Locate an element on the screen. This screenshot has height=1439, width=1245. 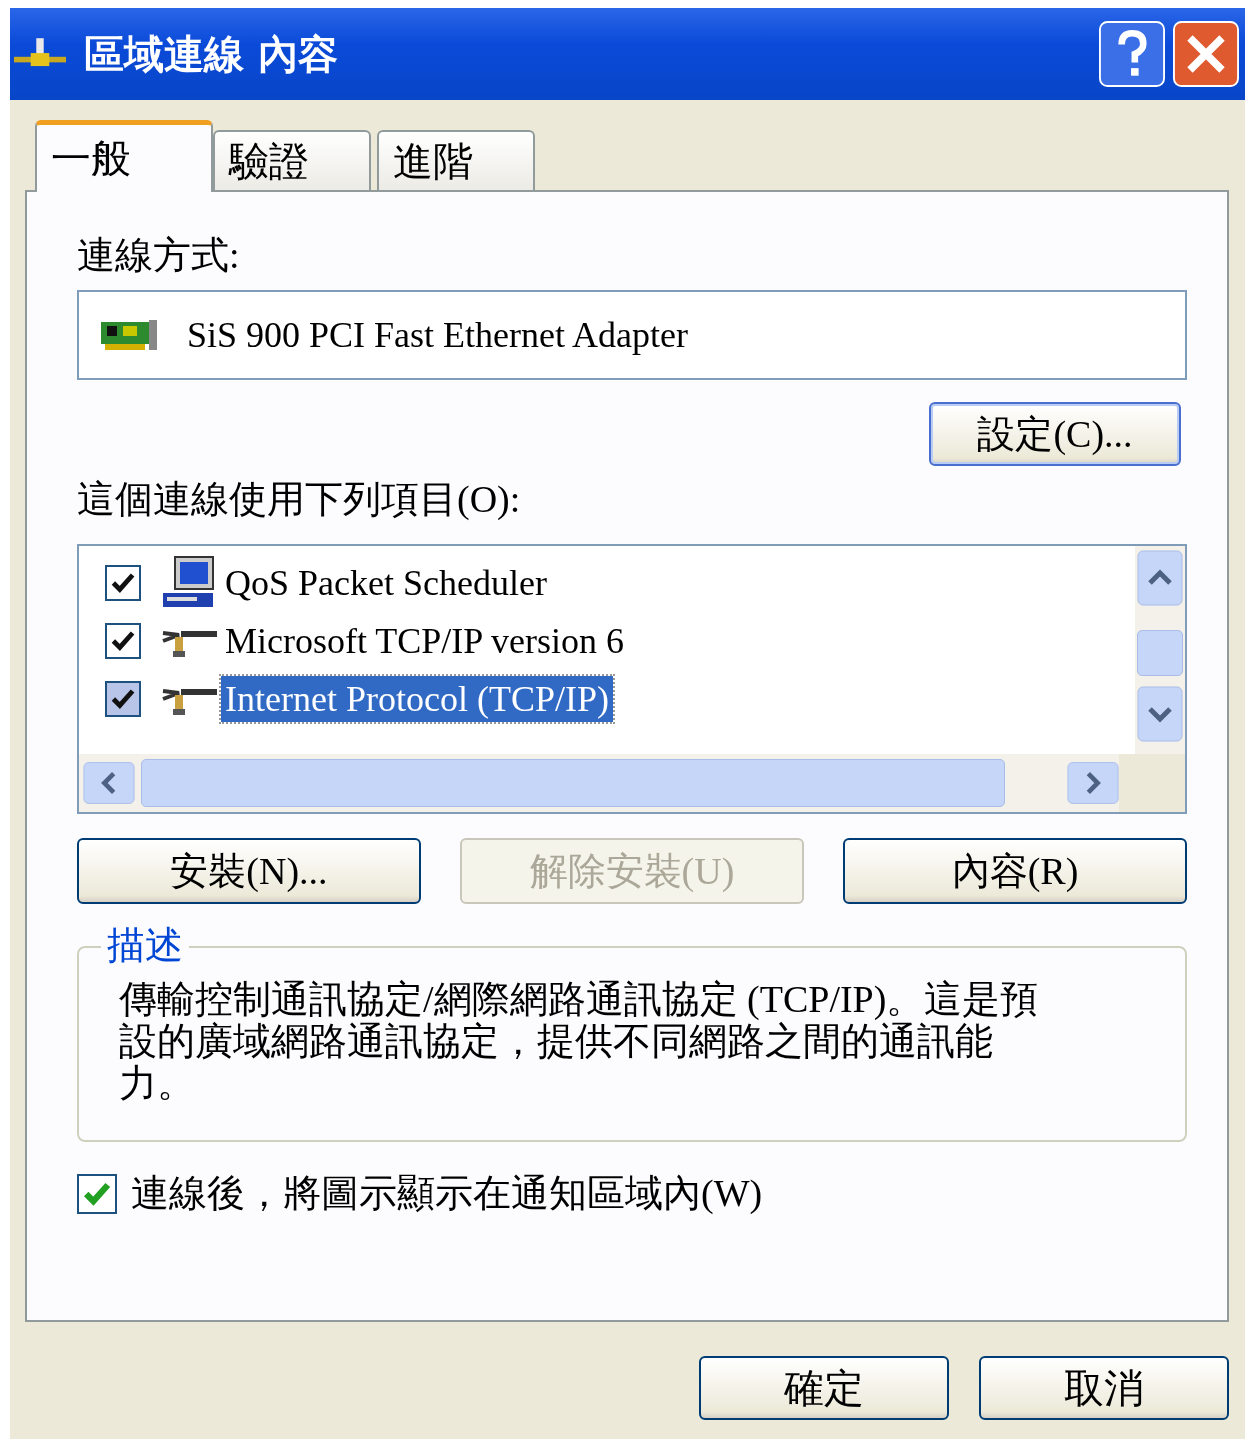
dialog-button: 取消 is located at coordinates (1104, 1388).